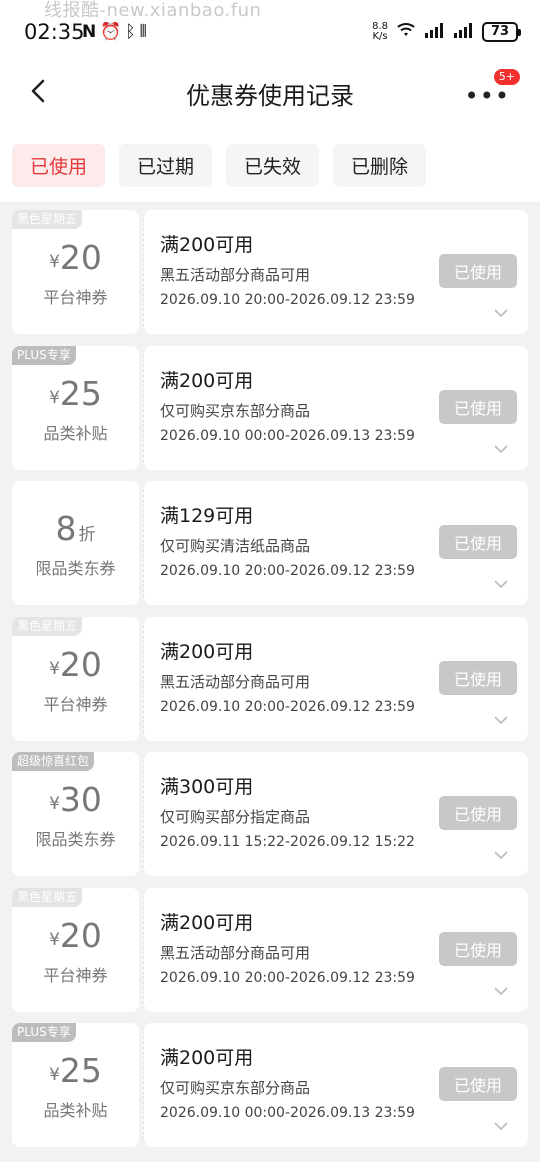 Image resolution: width=540 pixels, height=1162 pixels. I want to click on coupon-value: 8折, so click(75, 528).